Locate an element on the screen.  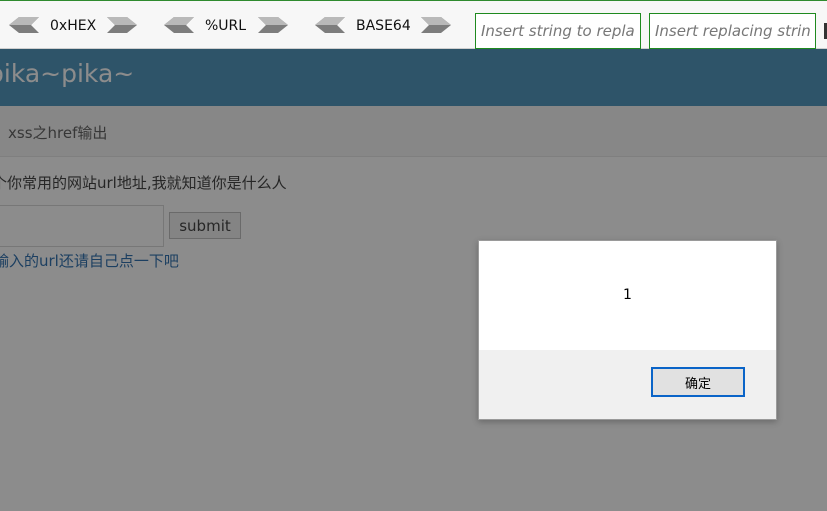
base64-button-label: BASE64 is located at coordinates (383, 26).